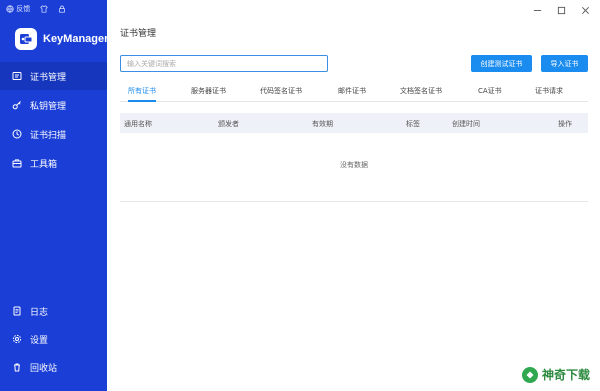  I want to click on globe-icon, so click(10, 9).